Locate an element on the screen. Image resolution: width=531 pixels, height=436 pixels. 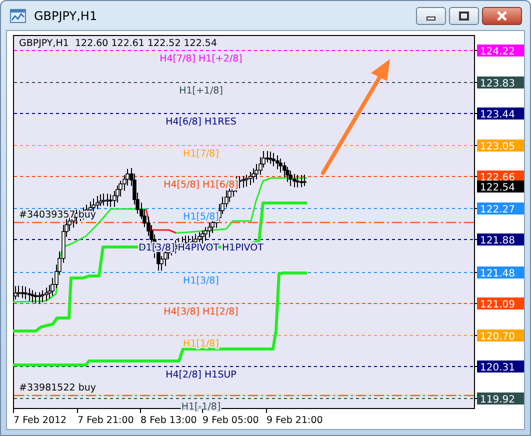
level-label: H4[2/8] H1SUP is located at coordinates (201, 375).